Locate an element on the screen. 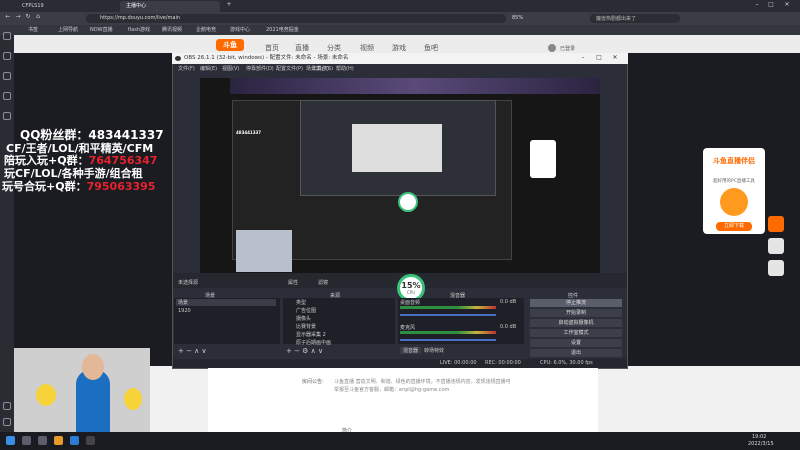  windows-taskbar is located at coordinates (400, 441).